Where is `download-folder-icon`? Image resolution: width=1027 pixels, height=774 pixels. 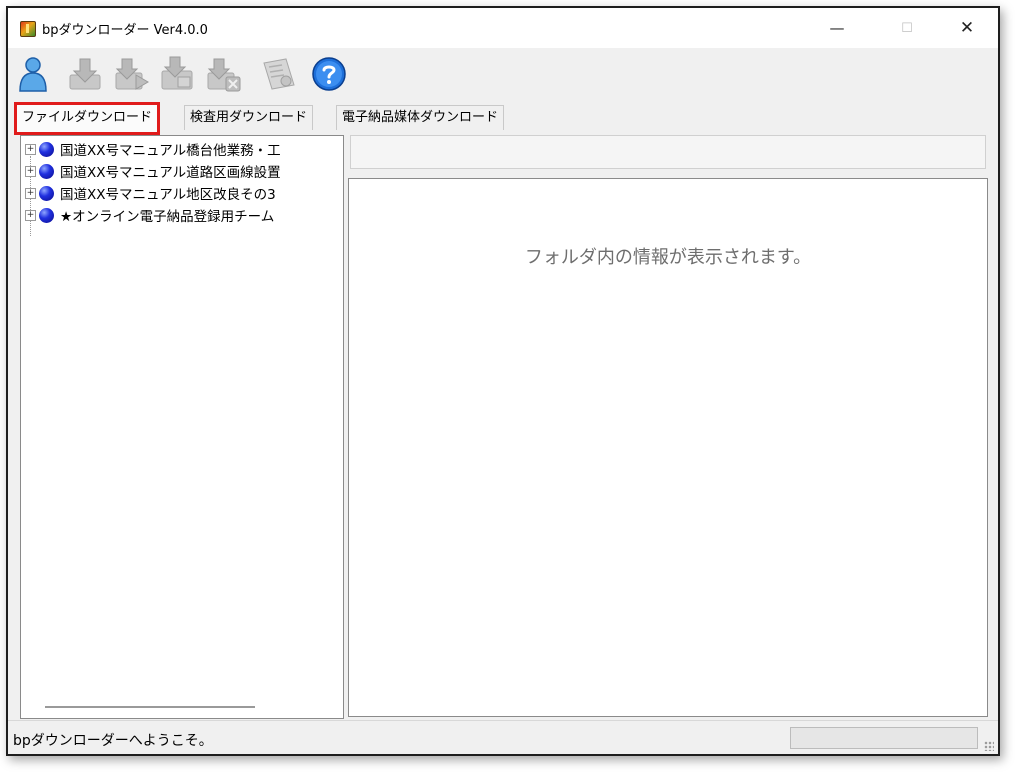 download-folder-icon is located at coordinates (177, 73).